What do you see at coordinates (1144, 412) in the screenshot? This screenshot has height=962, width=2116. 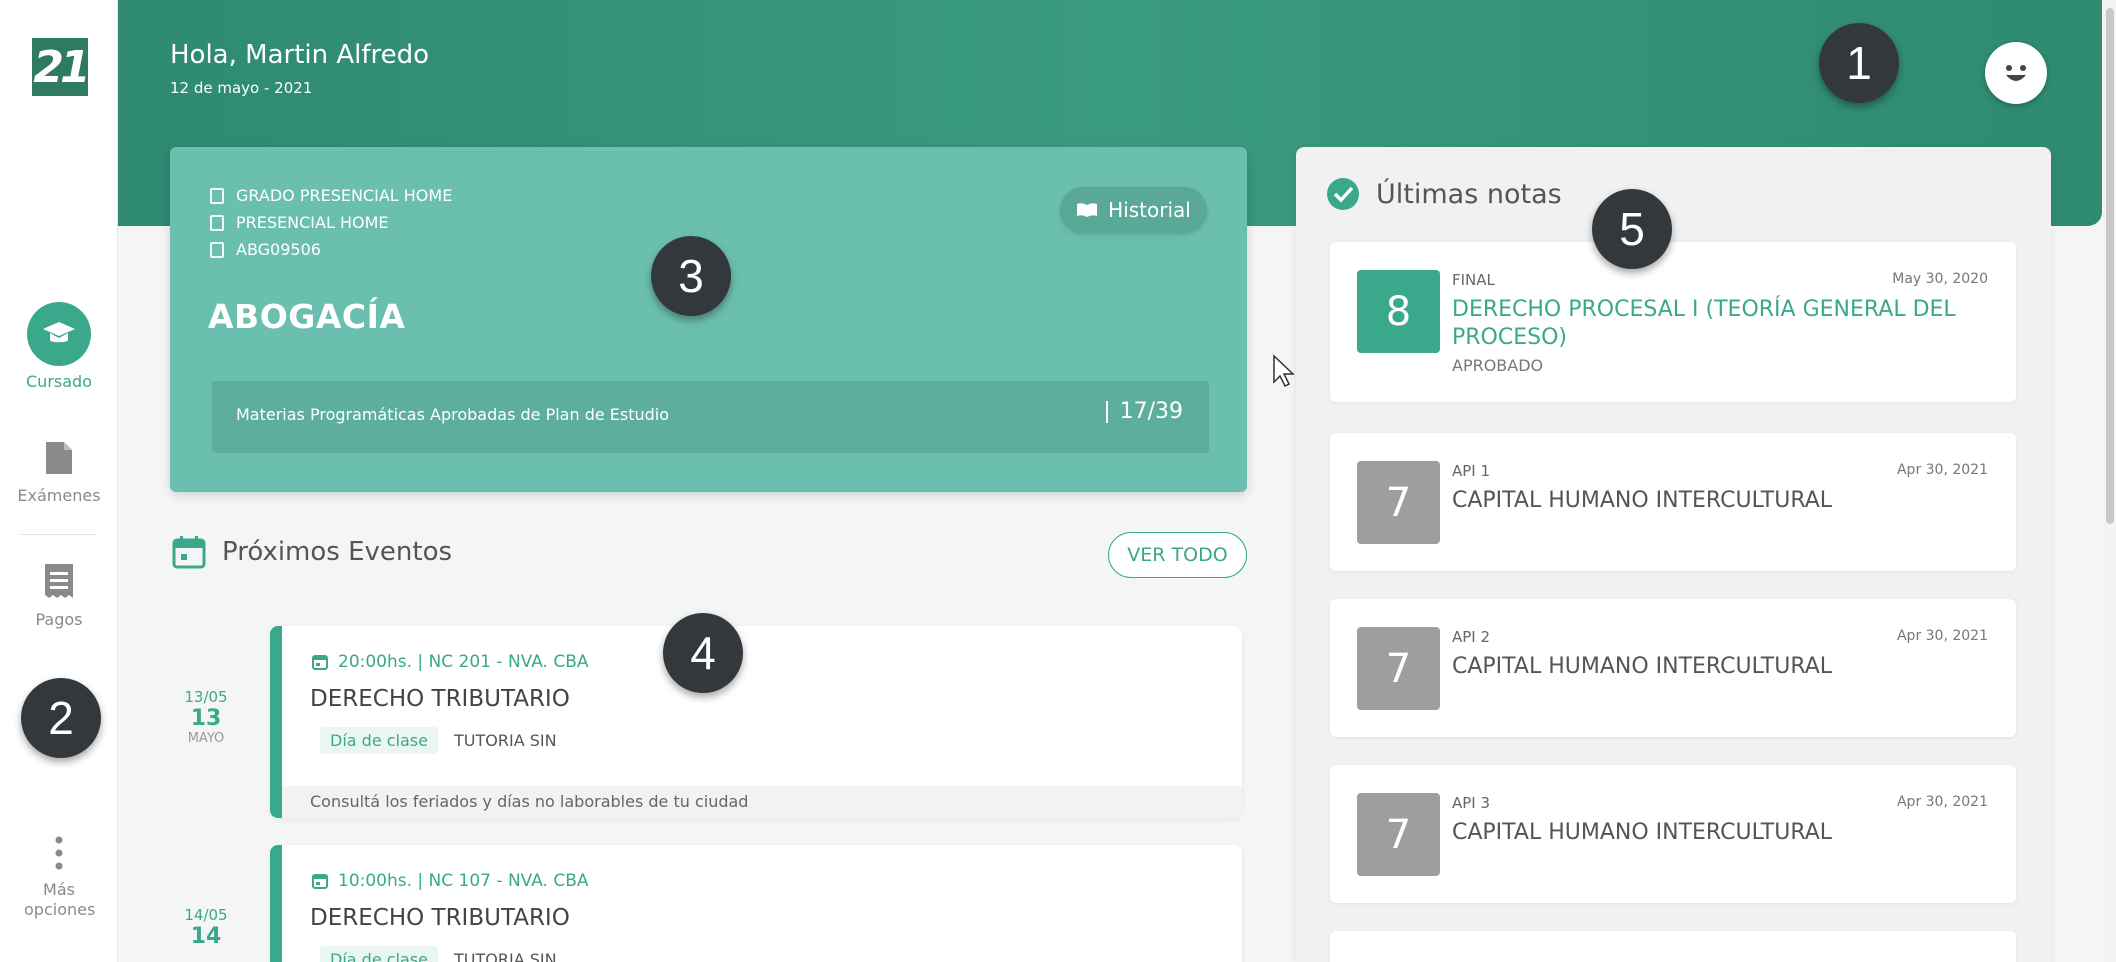 I see `progress-value: 17/39` at bounding box center [1144, 412].